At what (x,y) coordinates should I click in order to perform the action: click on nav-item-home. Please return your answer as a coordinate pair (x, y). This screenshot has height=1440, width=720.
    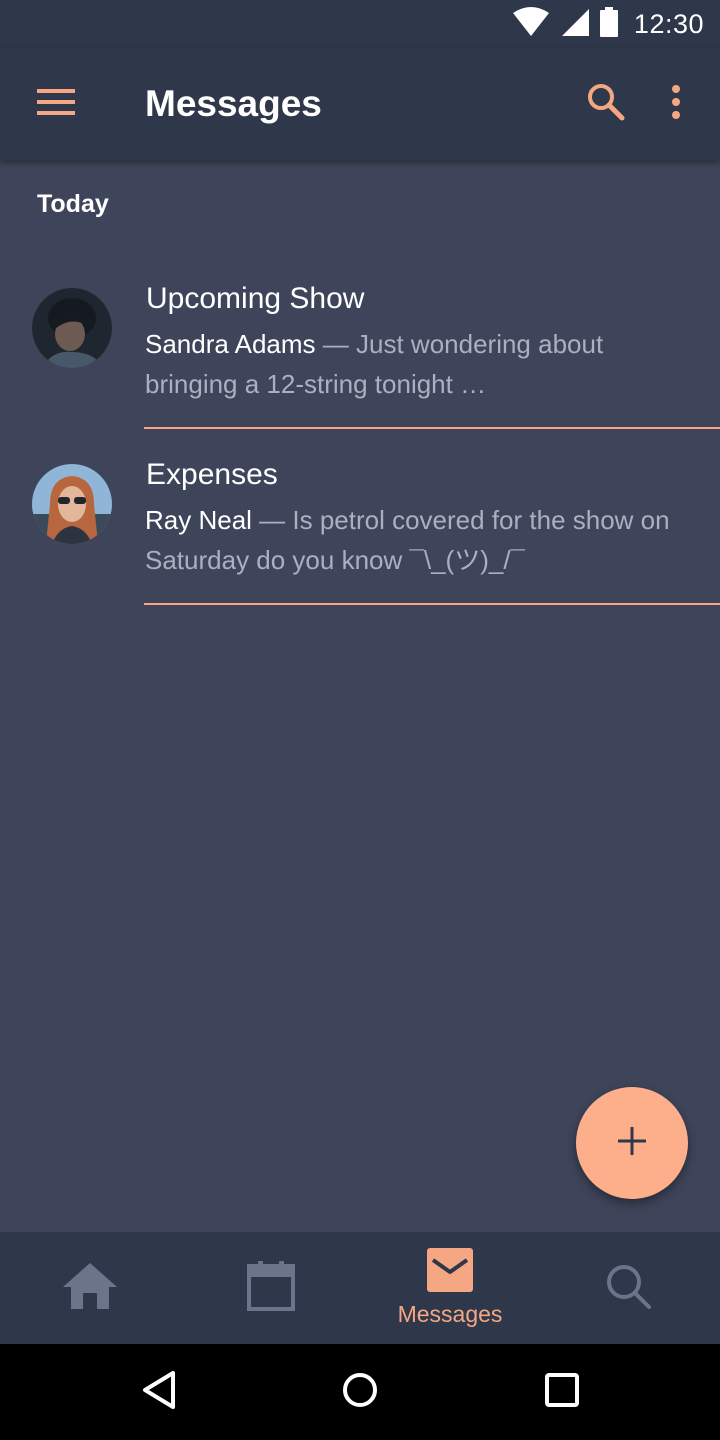
    Looking at the image, I should click on (90, 1288).